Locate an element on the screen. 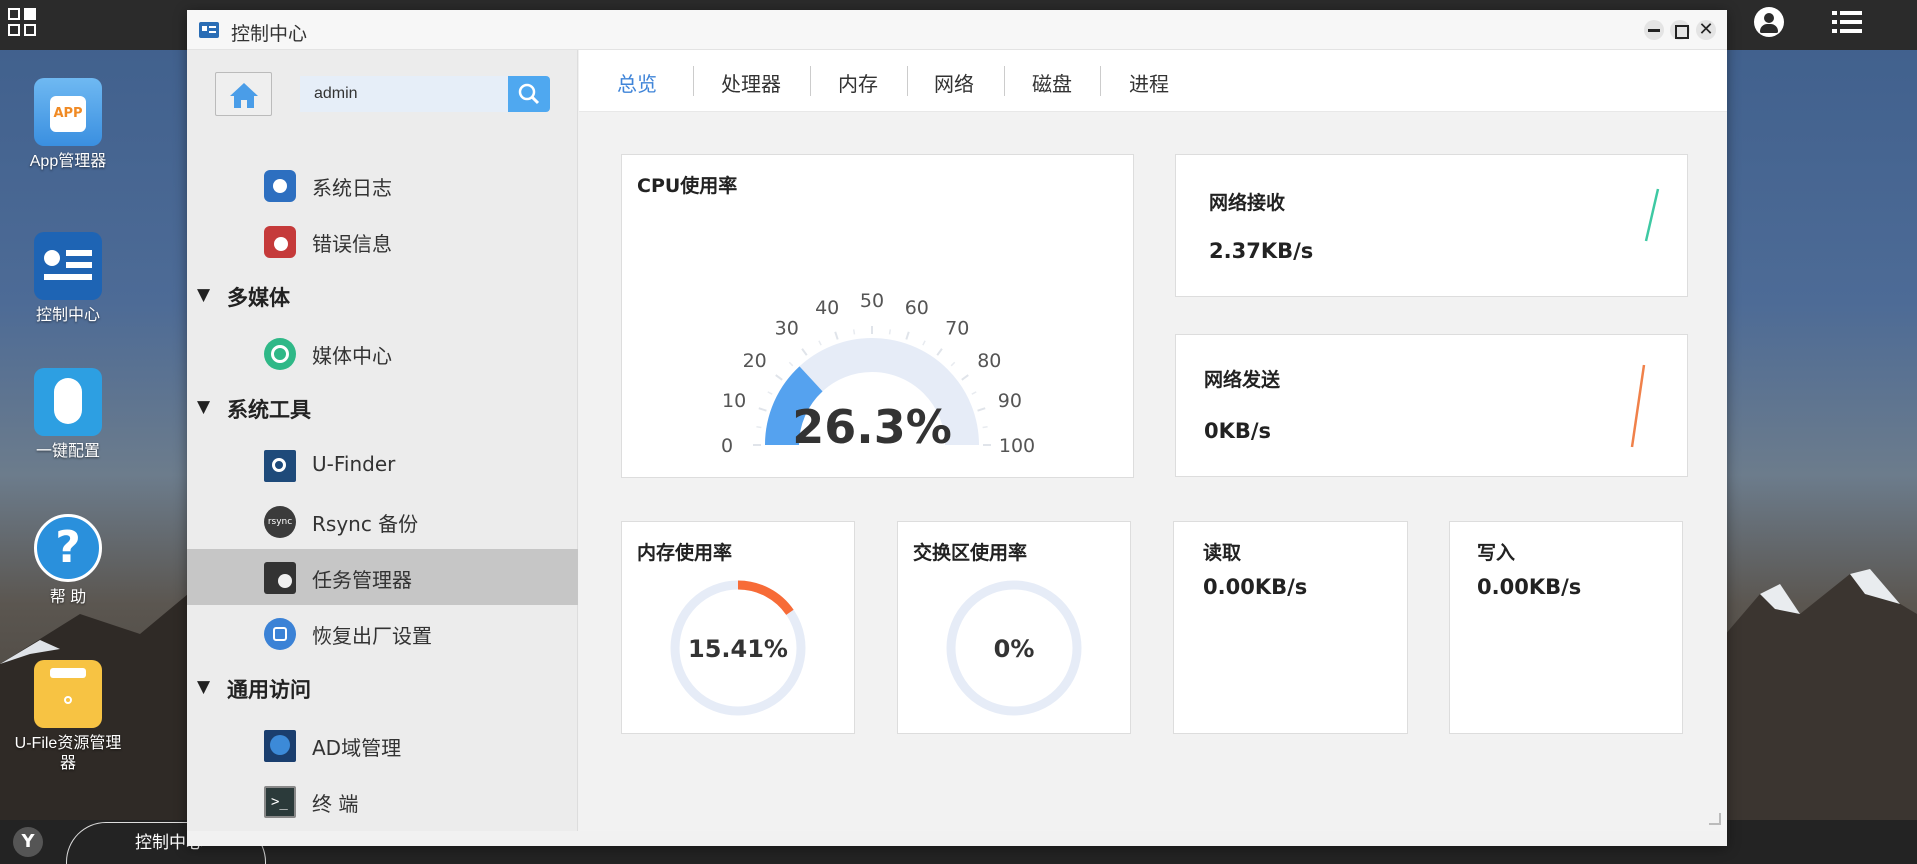 The width and height of the screenshot is (1917, 864). sidebar-item-rsync: rsync Rsync 备份 is located at coordinates (382, 521).